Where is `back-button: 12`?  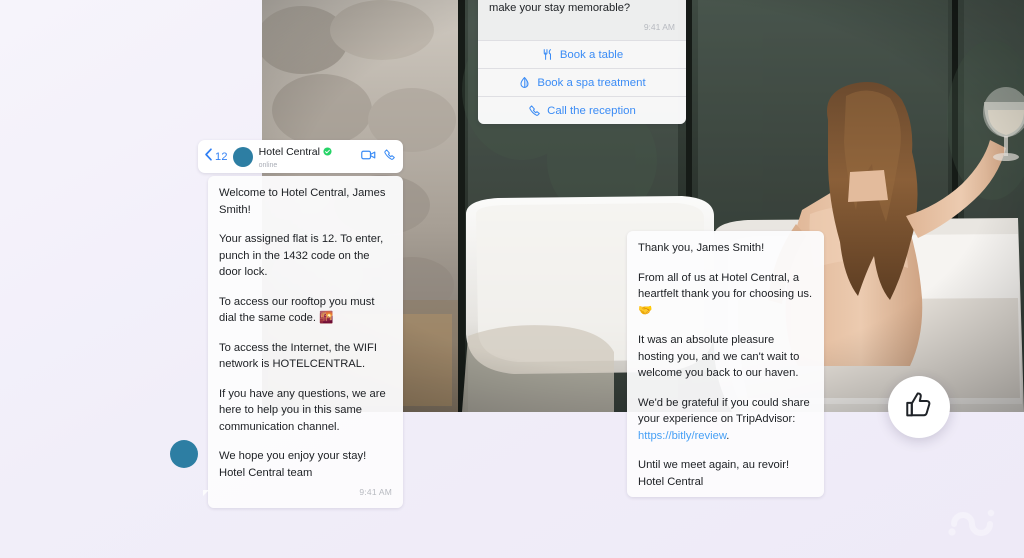 back-button: 12 is located at coordinates (216, 156).